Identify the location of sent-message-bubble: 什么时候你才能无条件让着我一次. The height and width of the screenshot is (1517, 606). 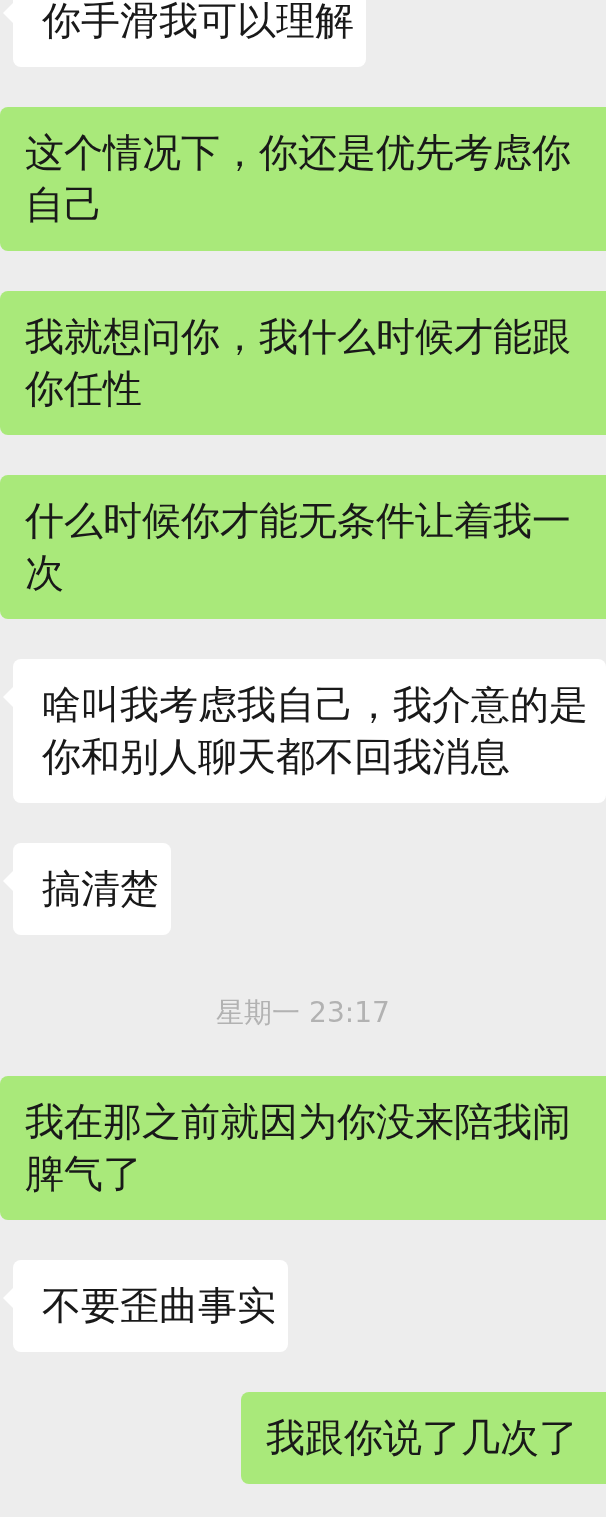
(303, 547).